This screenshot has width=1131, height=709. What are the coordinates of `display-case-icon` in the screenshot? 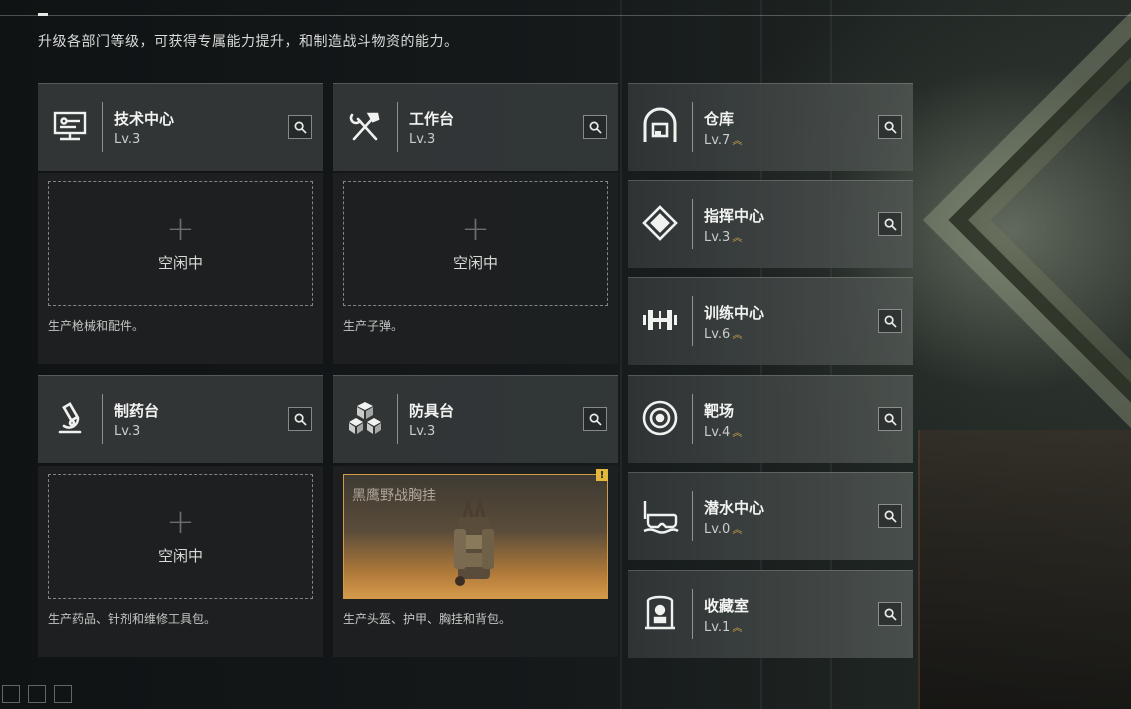 It's located at (660, 613).